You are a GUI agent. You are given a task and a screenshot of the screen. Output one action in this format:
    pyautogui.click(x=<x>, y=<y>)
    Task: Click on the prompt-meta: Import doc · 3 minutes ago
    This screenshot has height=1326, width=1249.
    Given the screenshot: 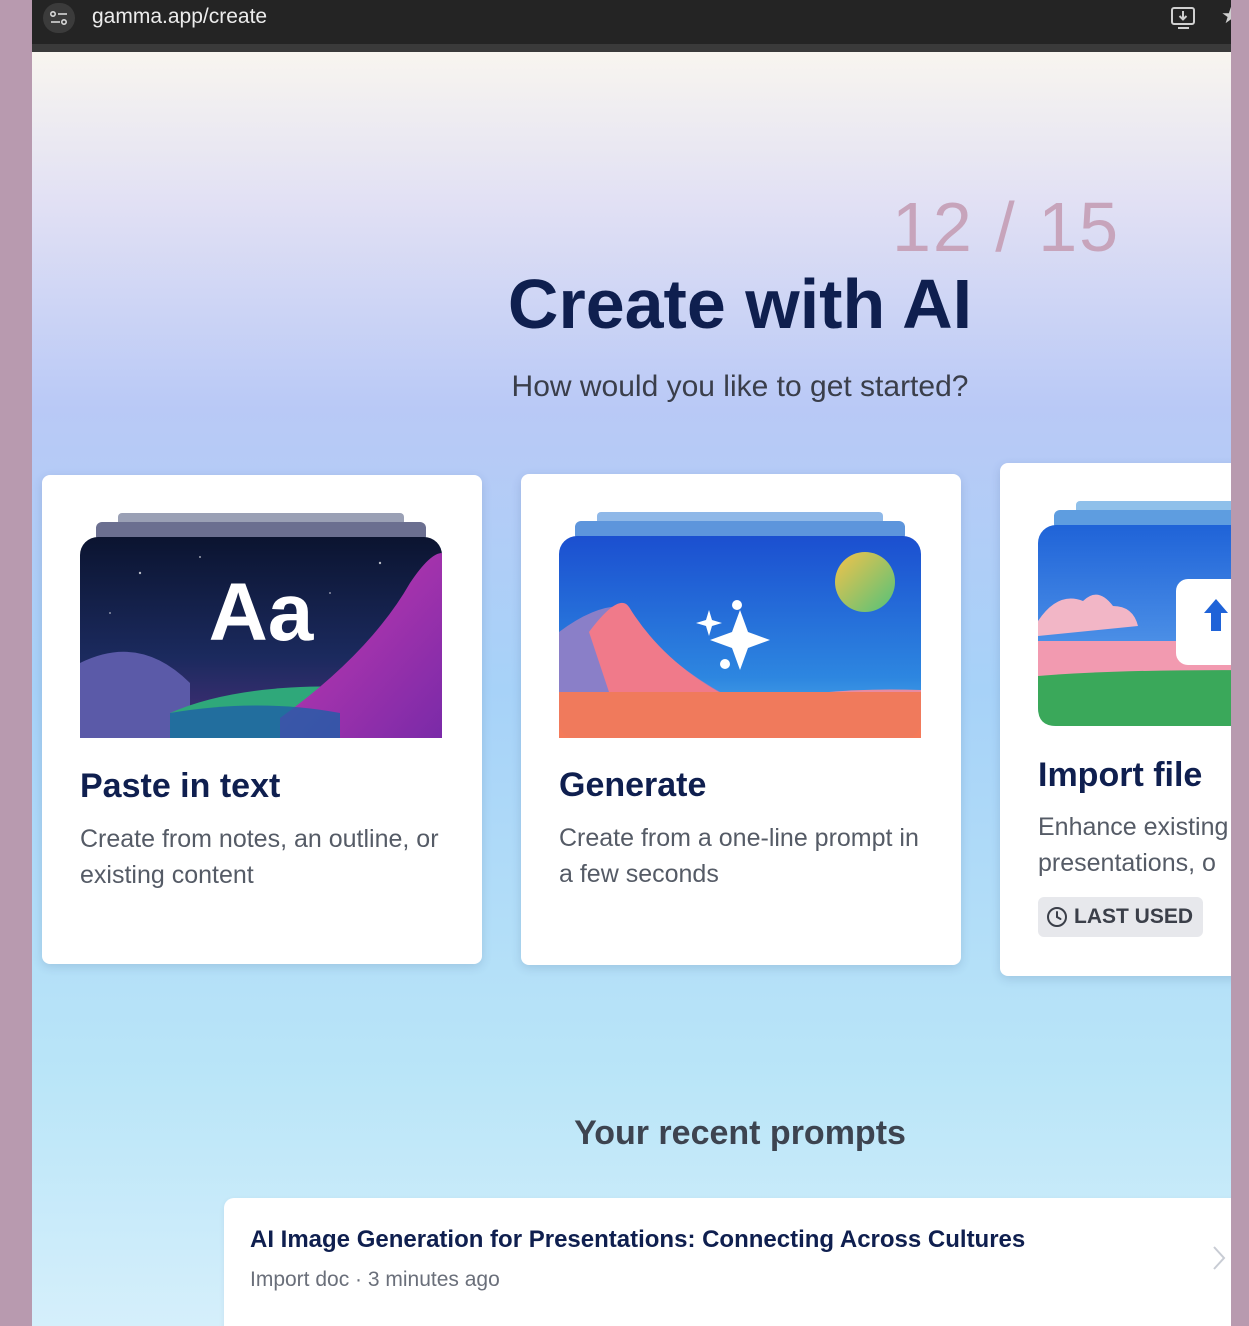 What is the action you would take?
    pyautogui.click(x=375, y=1279)
    